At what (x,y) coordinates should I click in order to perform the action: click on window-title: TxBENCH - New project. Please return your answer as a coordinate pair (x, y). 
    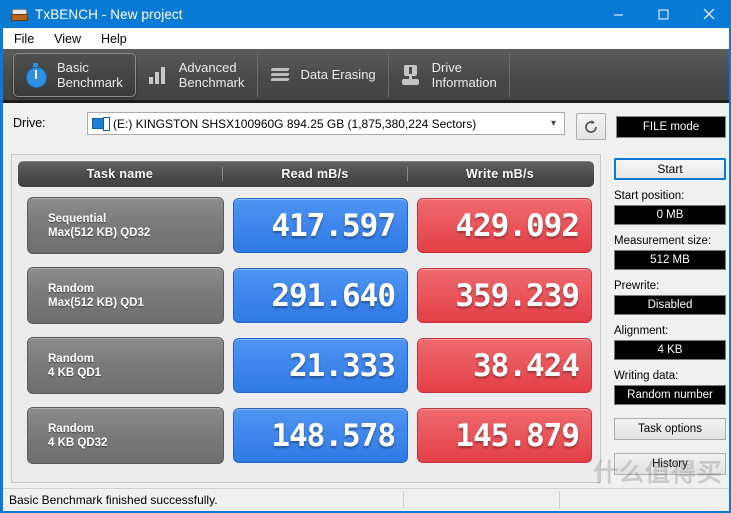
    Looking at the image, I should click on (109, 14).